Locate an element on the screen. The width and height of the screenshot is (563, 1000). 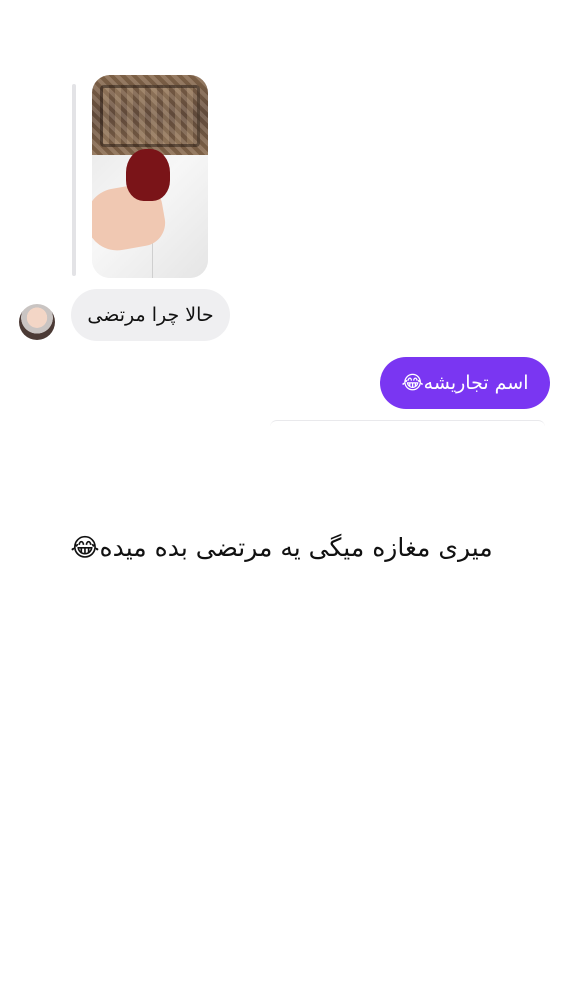
incoming-message-bubble: حالا چرا مرتضی is located at coordinates (150, 315).